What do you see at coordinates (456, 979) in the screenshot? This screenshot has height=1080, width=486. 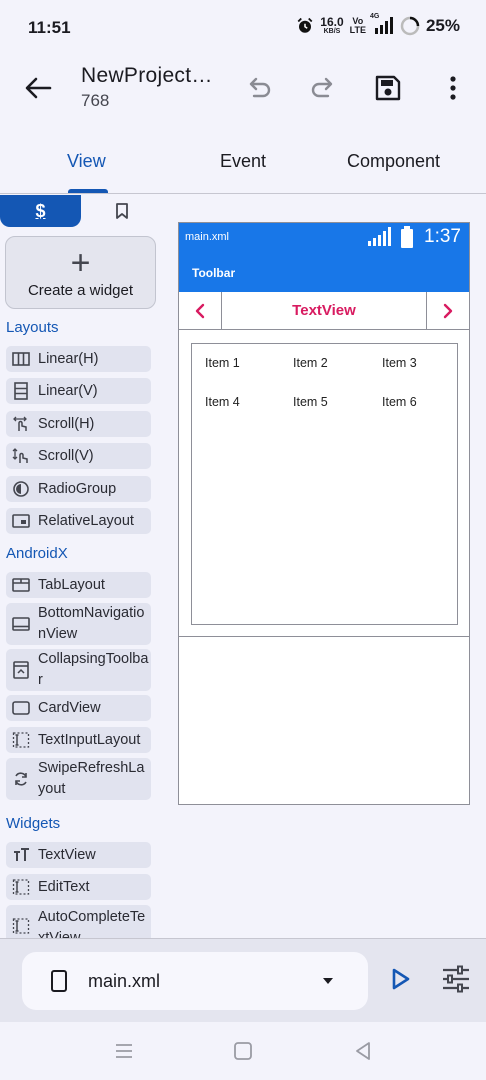 I see `tune-icon` at bounding box center [456, 979].